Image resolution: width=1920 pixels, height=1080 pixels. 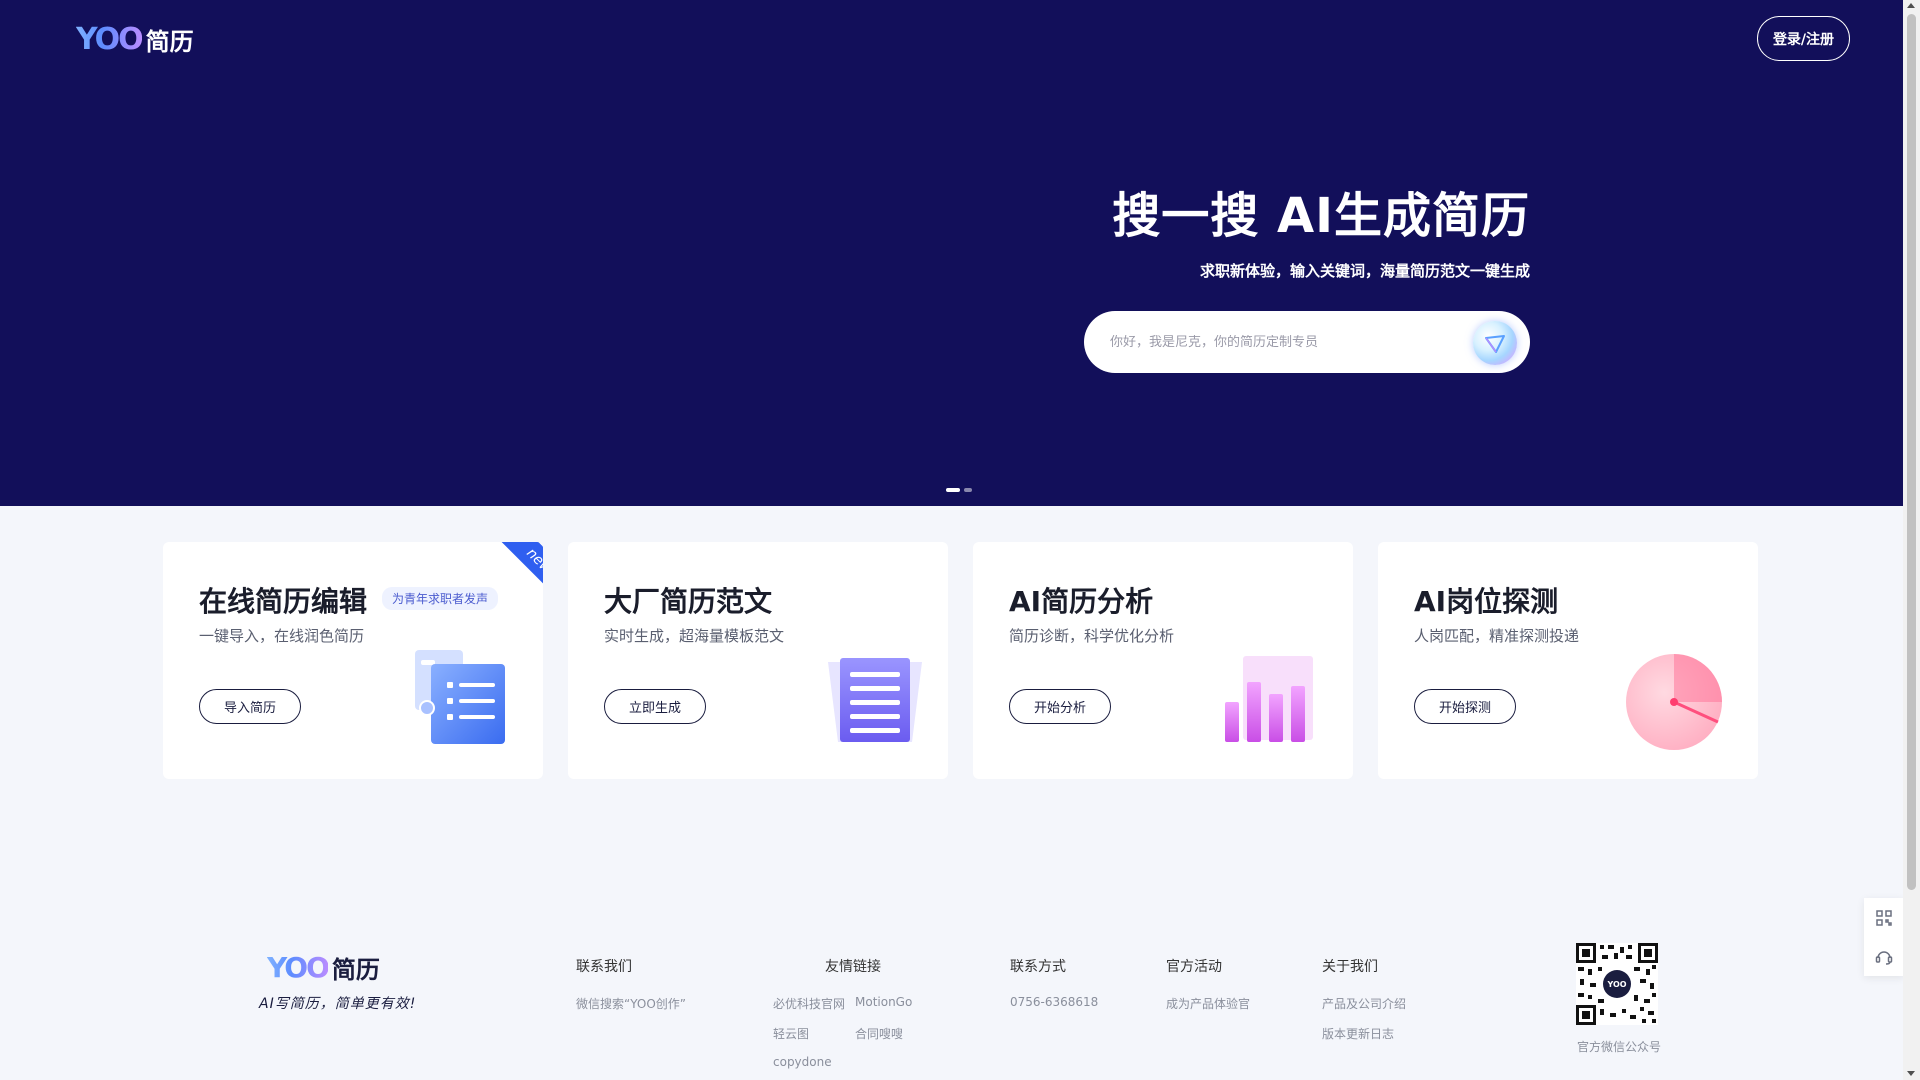 I want to click on qr-caption: 官方微信公众号, so click(x=1619, y=1047).